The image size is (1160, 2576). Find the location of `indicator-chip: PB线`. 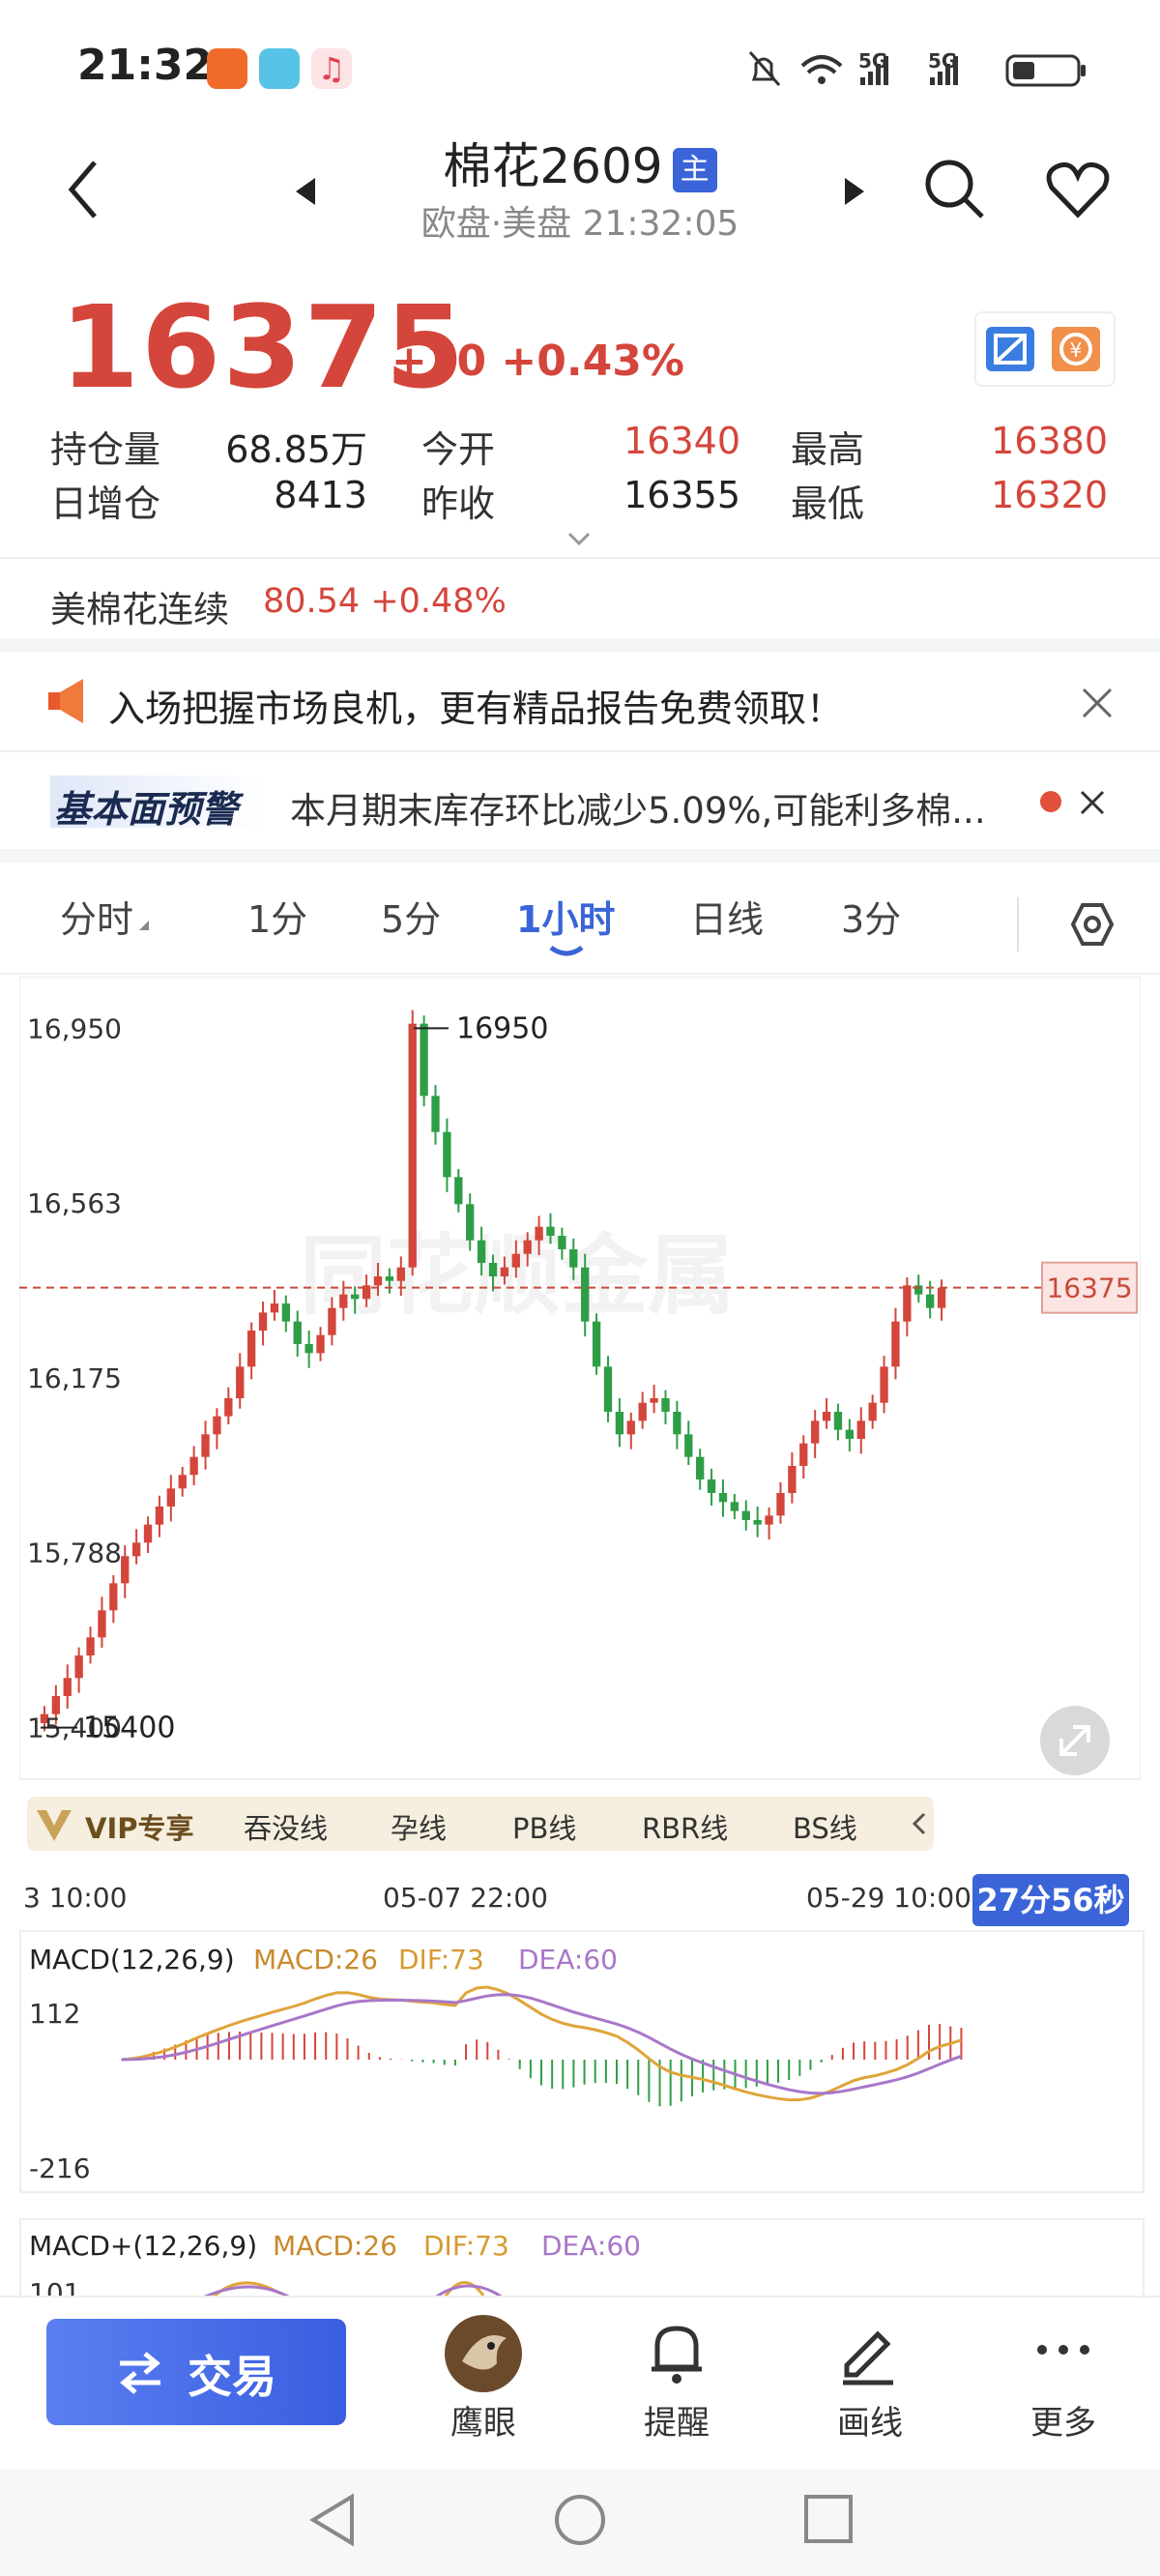

indicator-chip: PB线 is located at coordinates (544, 1826).